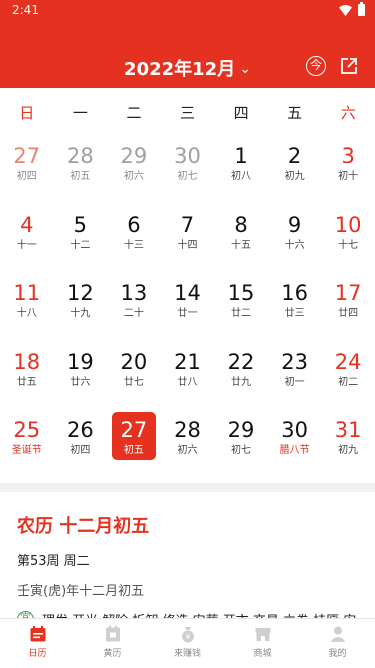 Image resolution: width=375 pixels, height=668 pixels. Describe the element at coordinates (81, 448) in the screenshot. I see `calendar-day: 26 初四` at that location.